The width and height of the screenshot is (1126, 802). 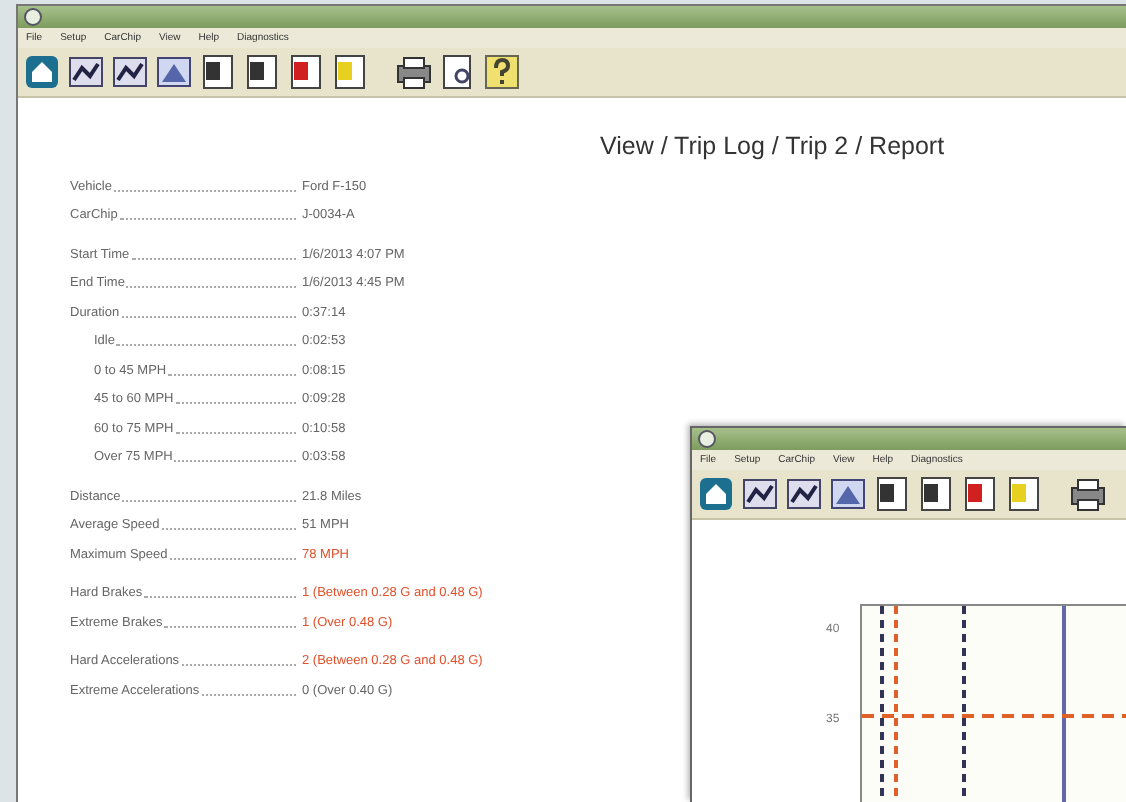 What do you see at coordinates (502, 72) in the screenshot?
I see `help-icon` at bounding box center [502, 72].